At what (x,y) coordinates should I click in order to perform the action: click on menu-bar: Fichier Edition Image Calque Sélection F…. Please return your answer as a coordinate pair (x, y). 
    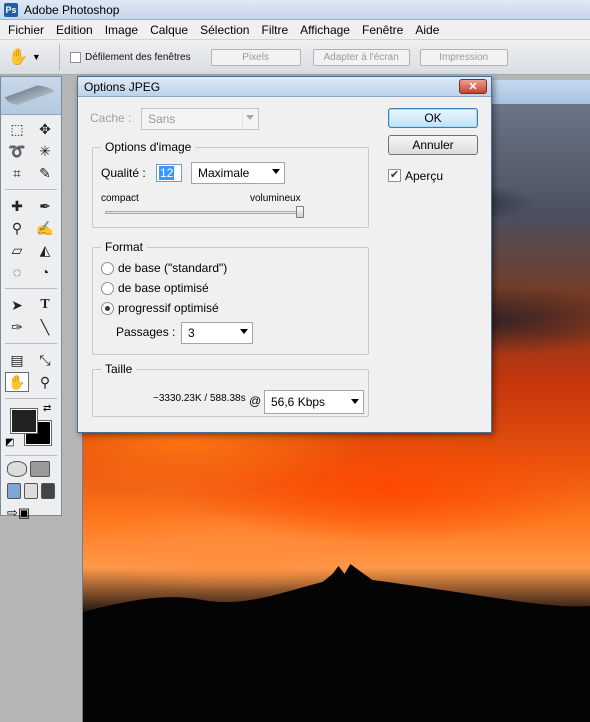
    Looking at the image, I should click on (295, 30).